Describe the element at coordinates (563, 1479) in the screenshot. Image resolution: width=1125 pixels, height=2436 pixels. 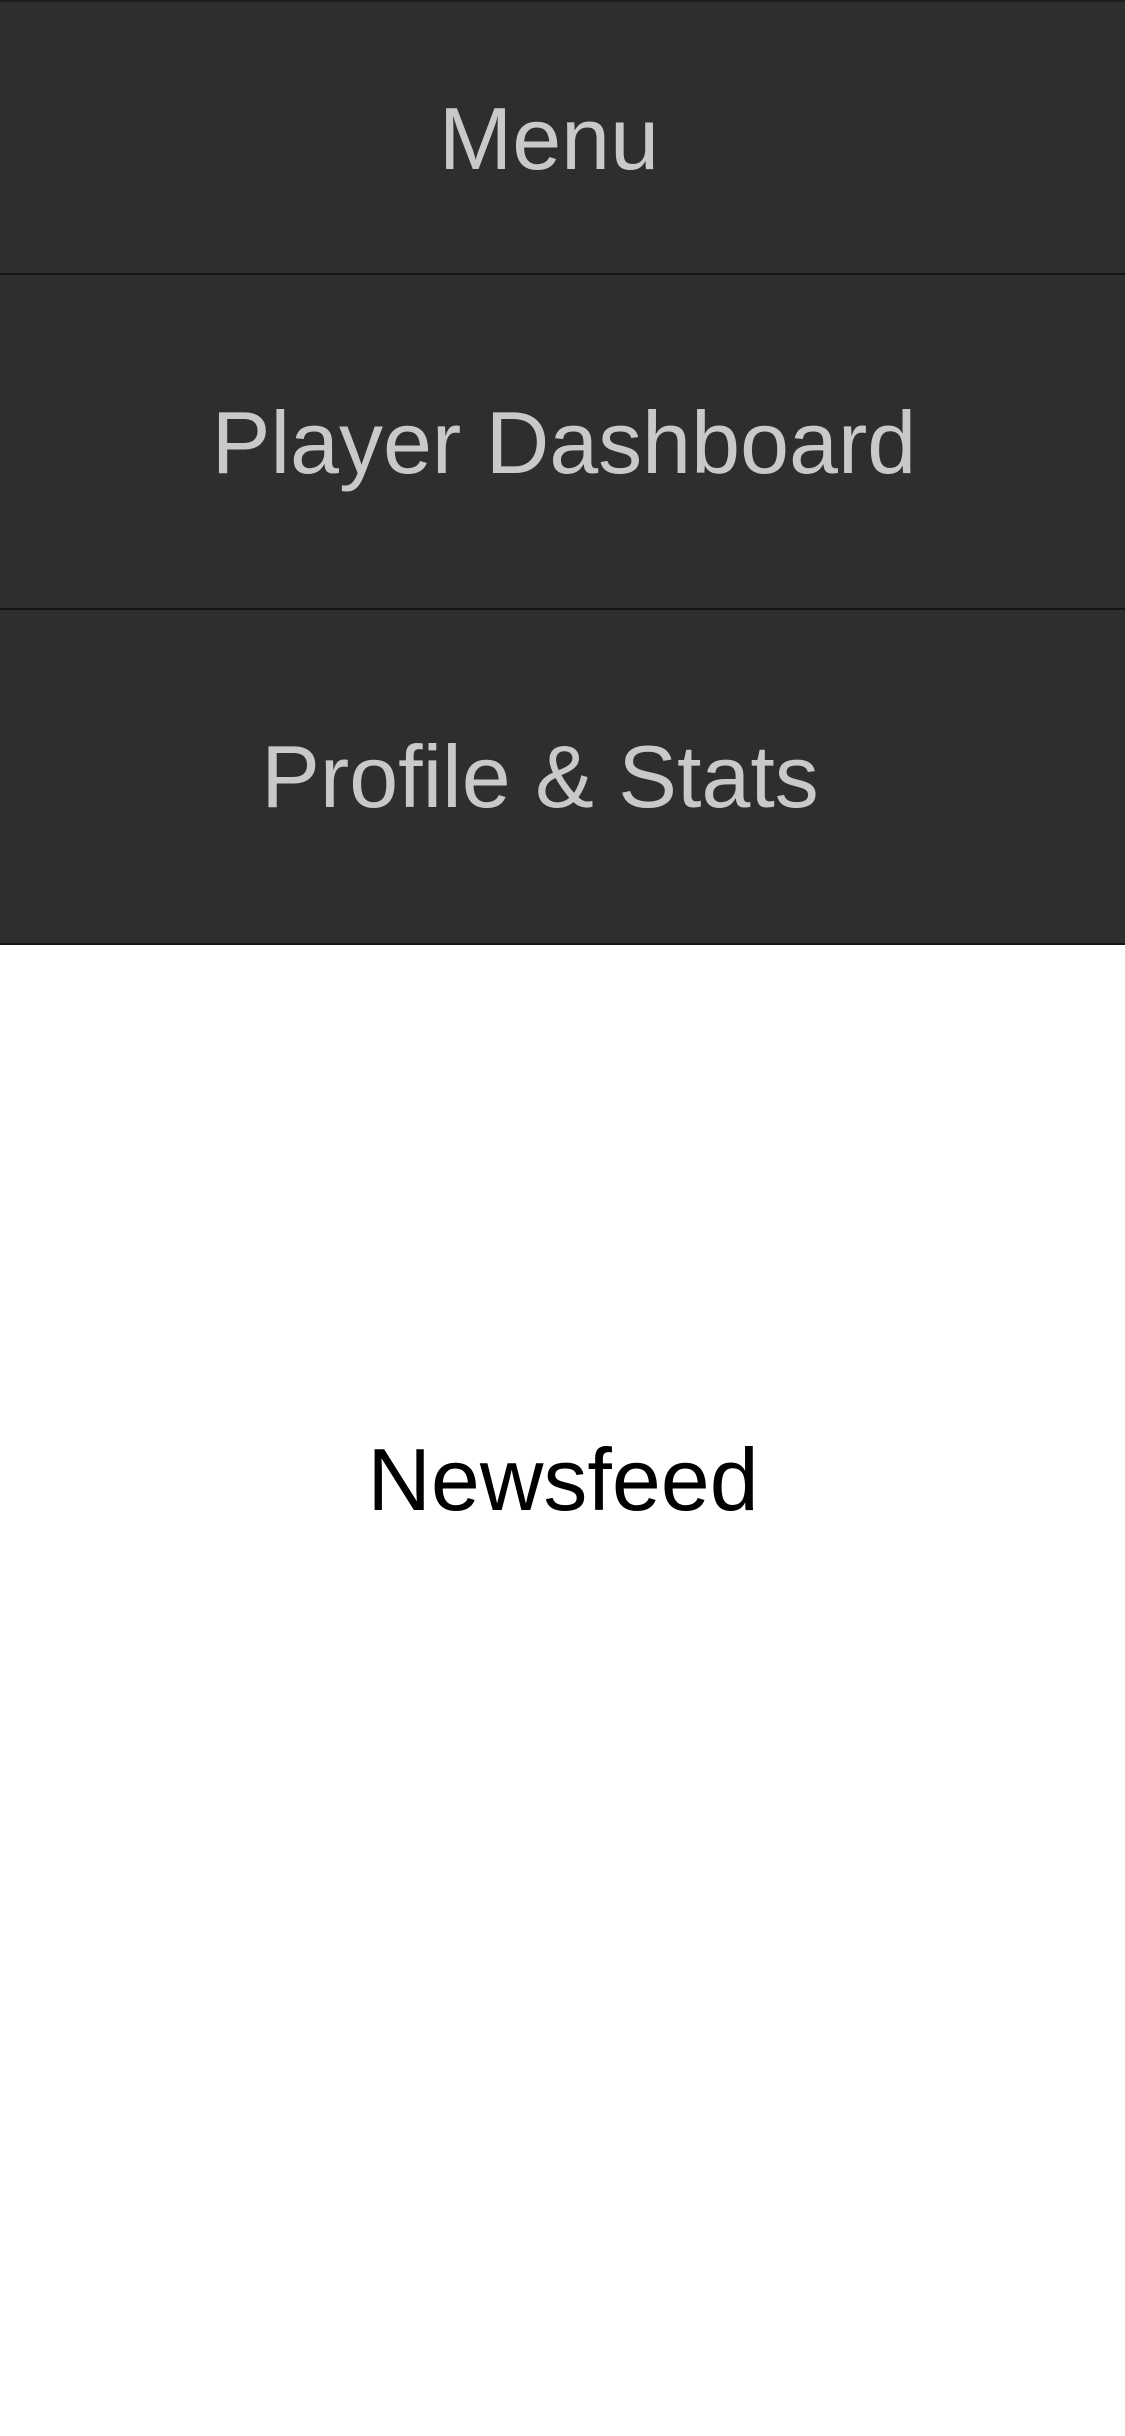
I see `newsfeed-title: Newsfeed` at that location.